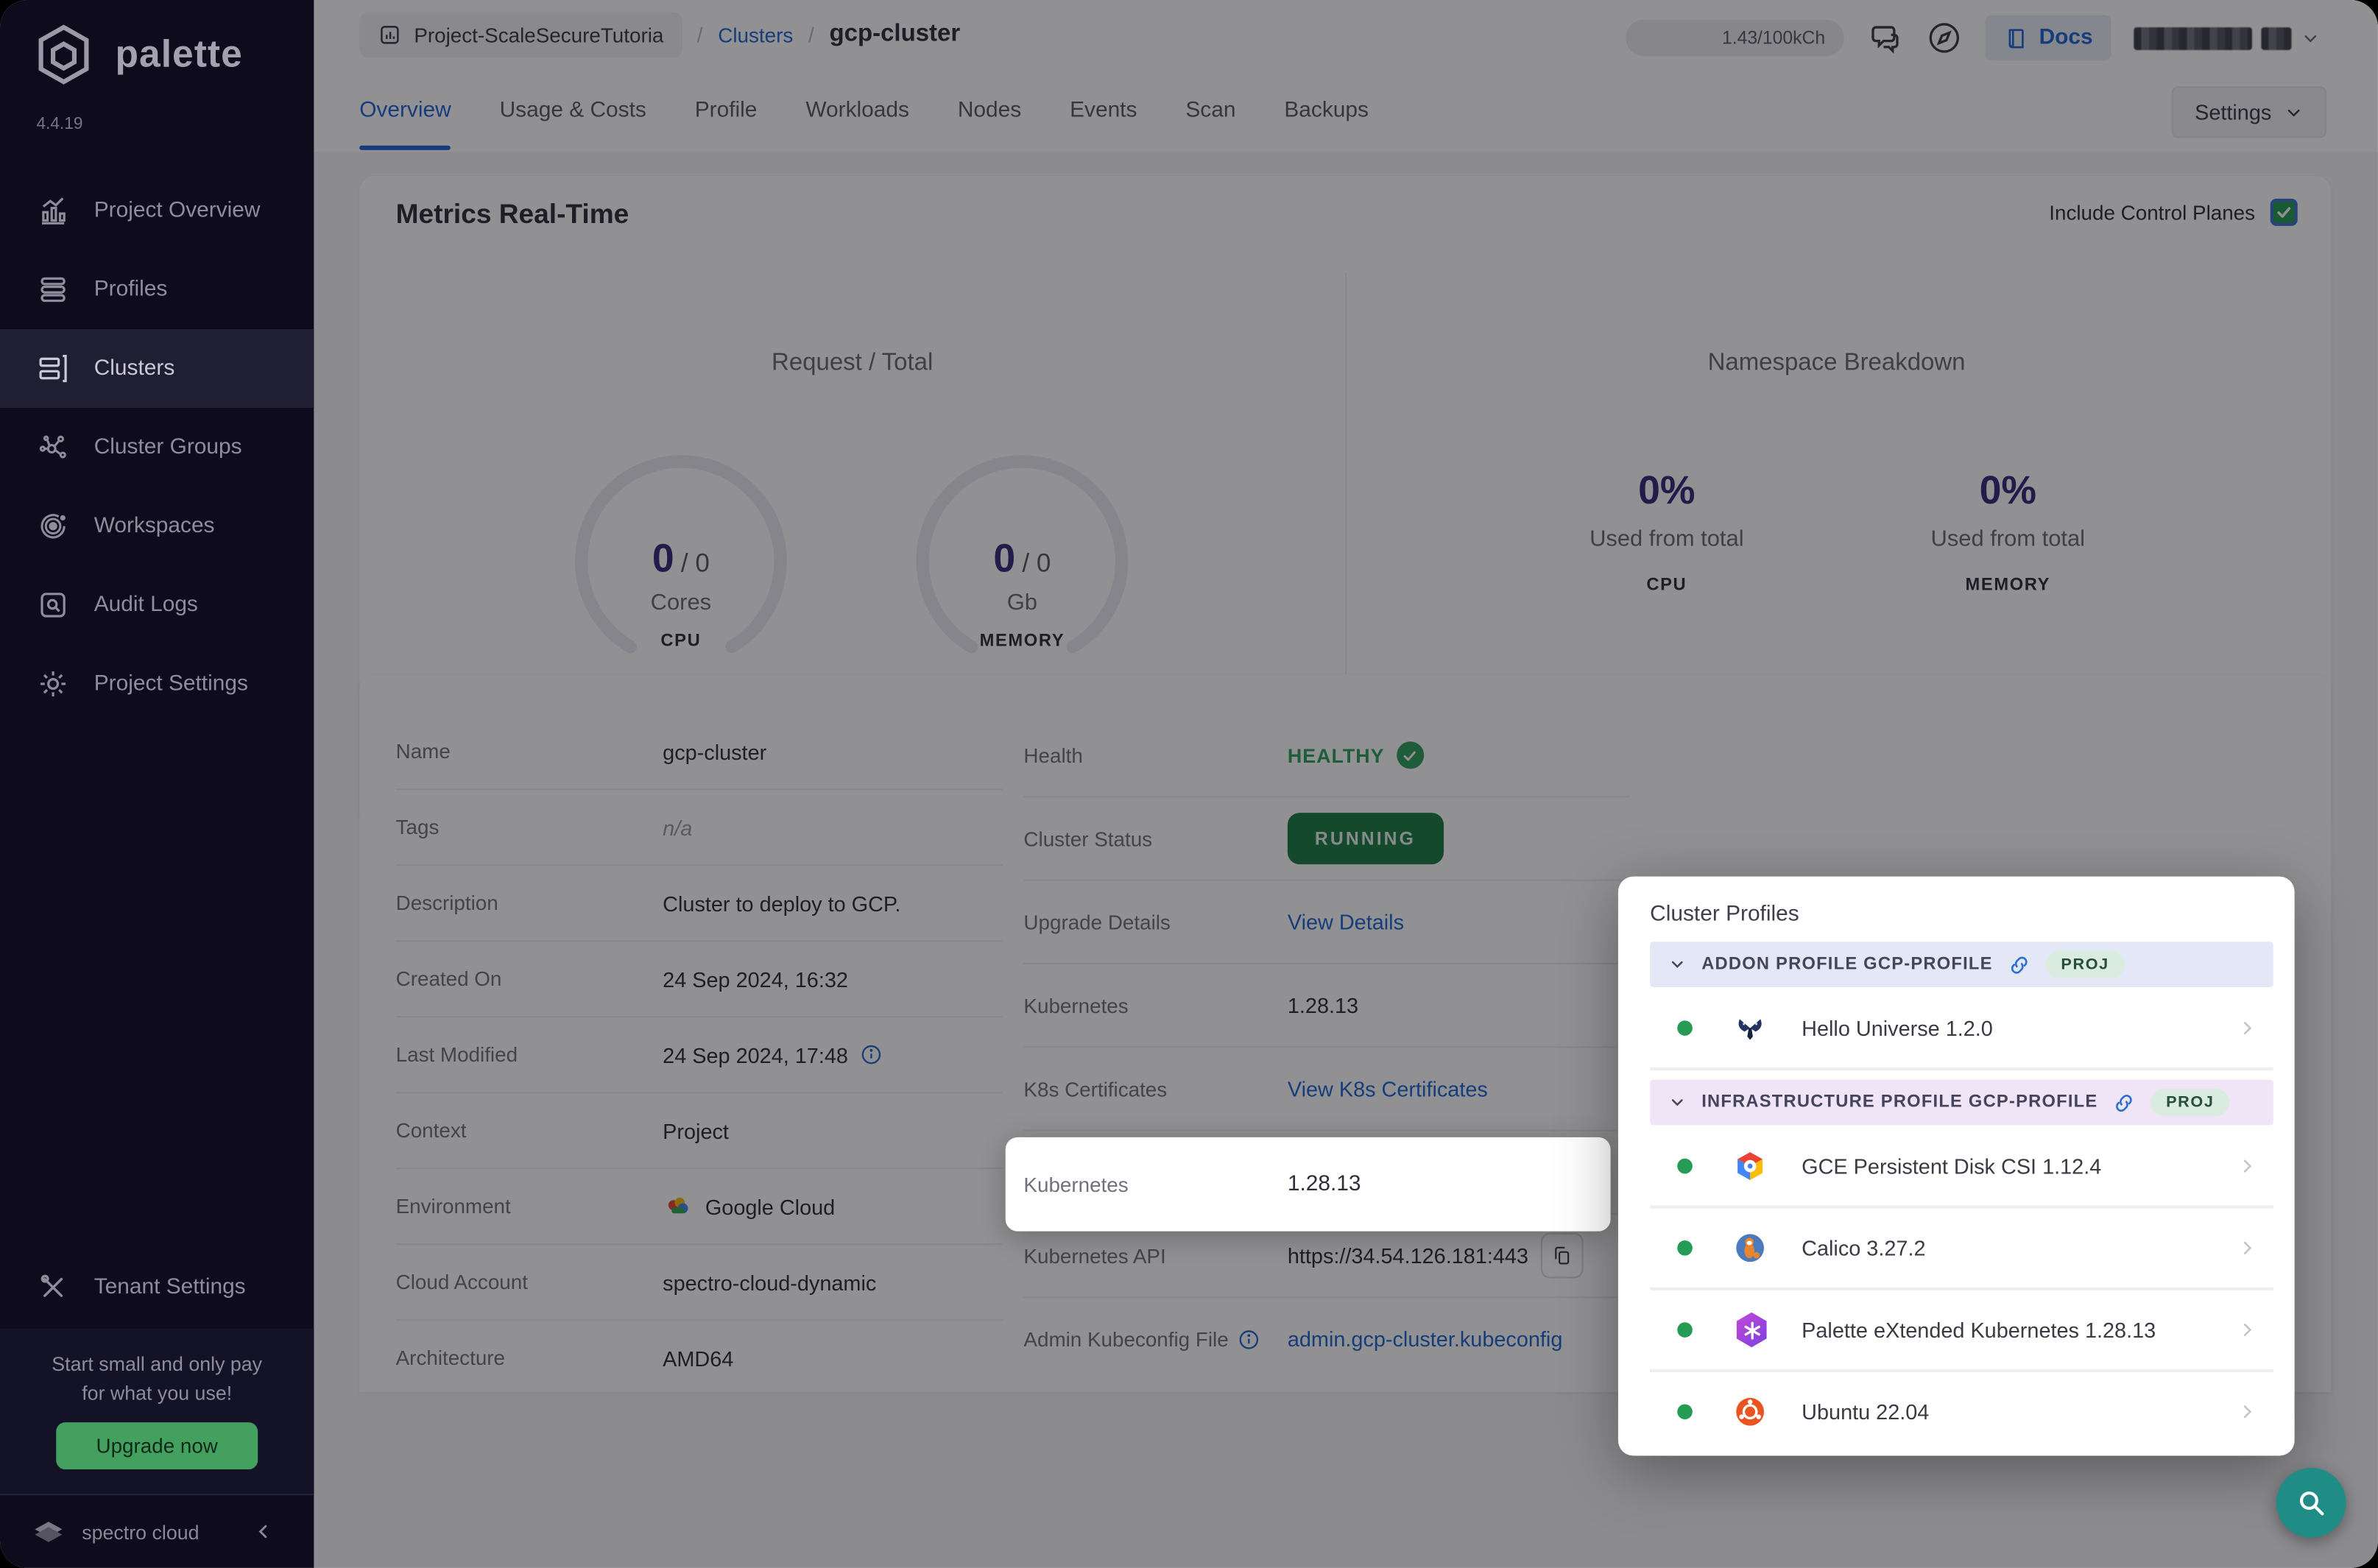 Image resolution: width=2378 pixels, height=1568 pixels. I want to click on sidebar-item-label: Project Overview, so click(177, 210).